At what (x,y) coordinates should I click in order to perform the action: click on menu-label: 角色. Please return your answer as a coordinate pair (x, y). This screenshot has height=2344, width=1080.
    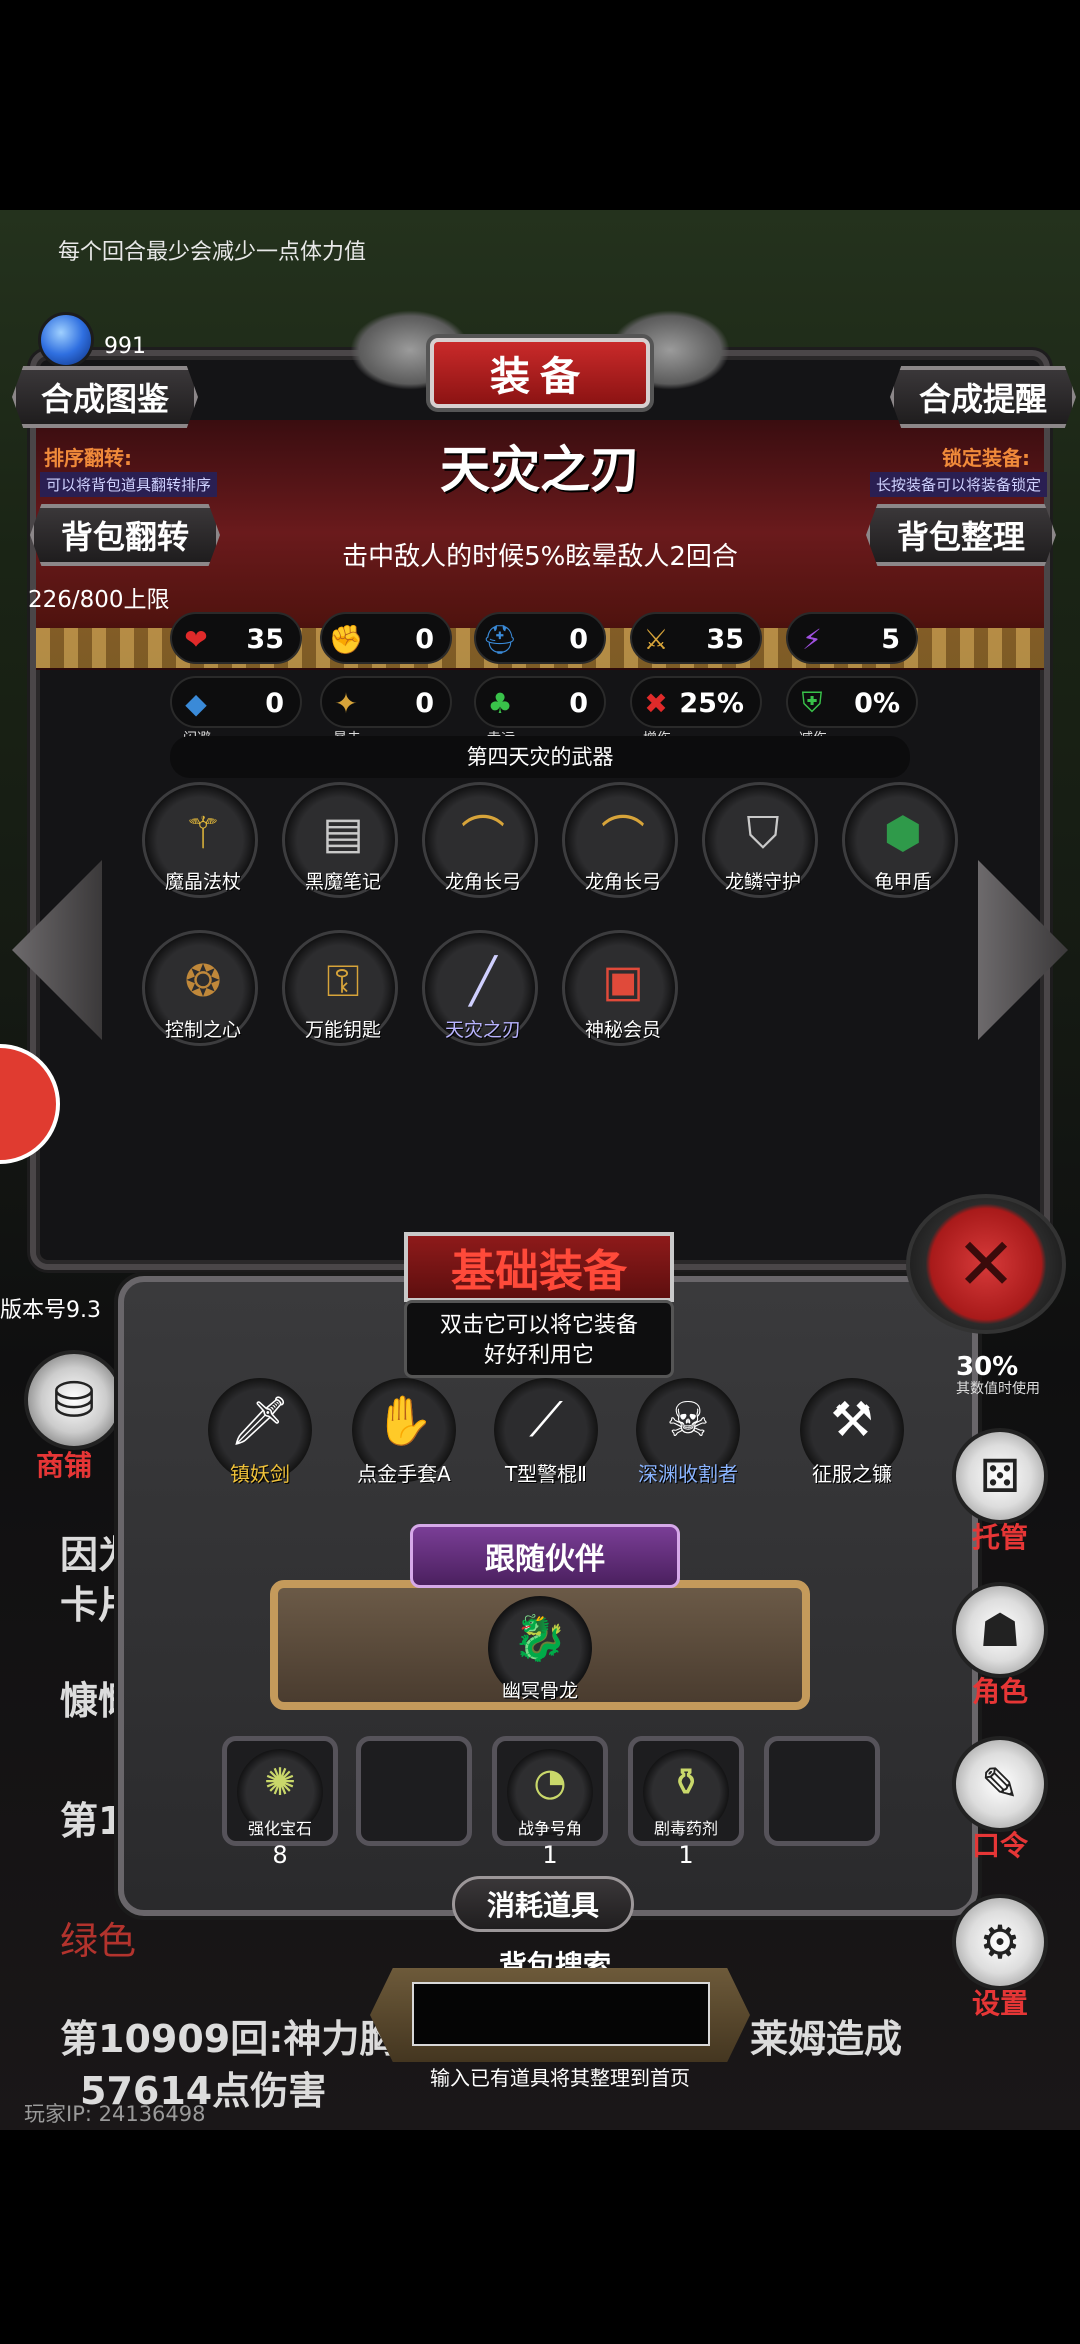
    Looking at the image, I should click on (999, 1691).